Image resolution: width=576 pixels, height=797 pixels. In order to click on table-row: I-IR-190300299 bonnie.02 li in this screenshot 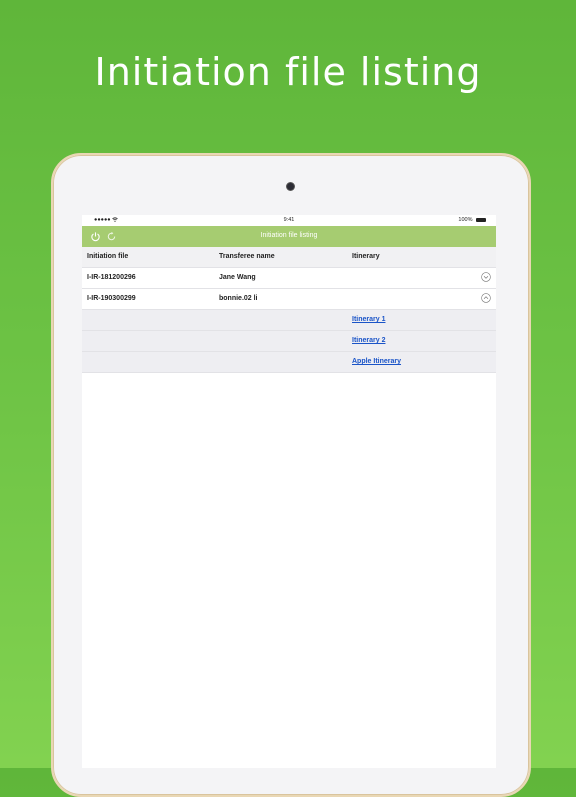, I will do `click(289, 299)`.